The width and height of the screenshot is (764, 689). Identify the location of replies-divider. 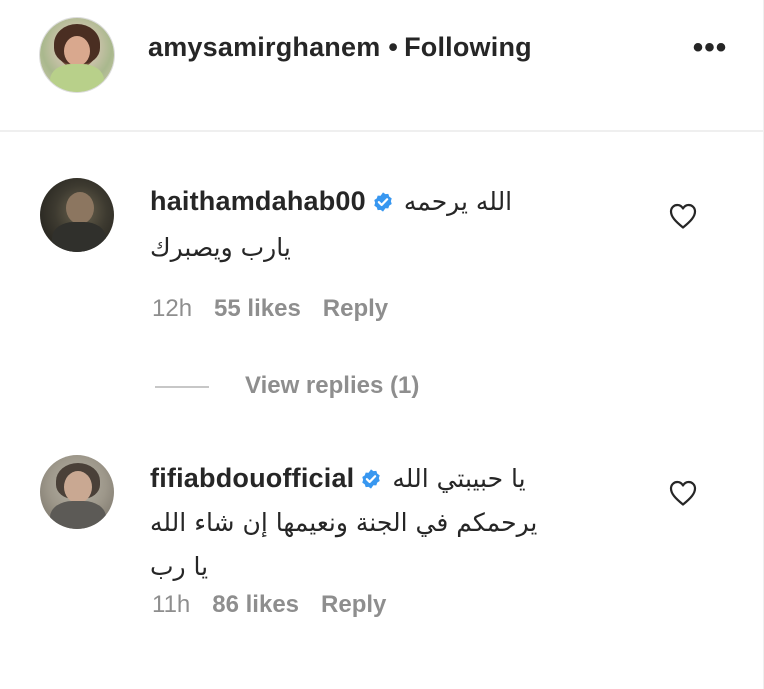
(182, 386).